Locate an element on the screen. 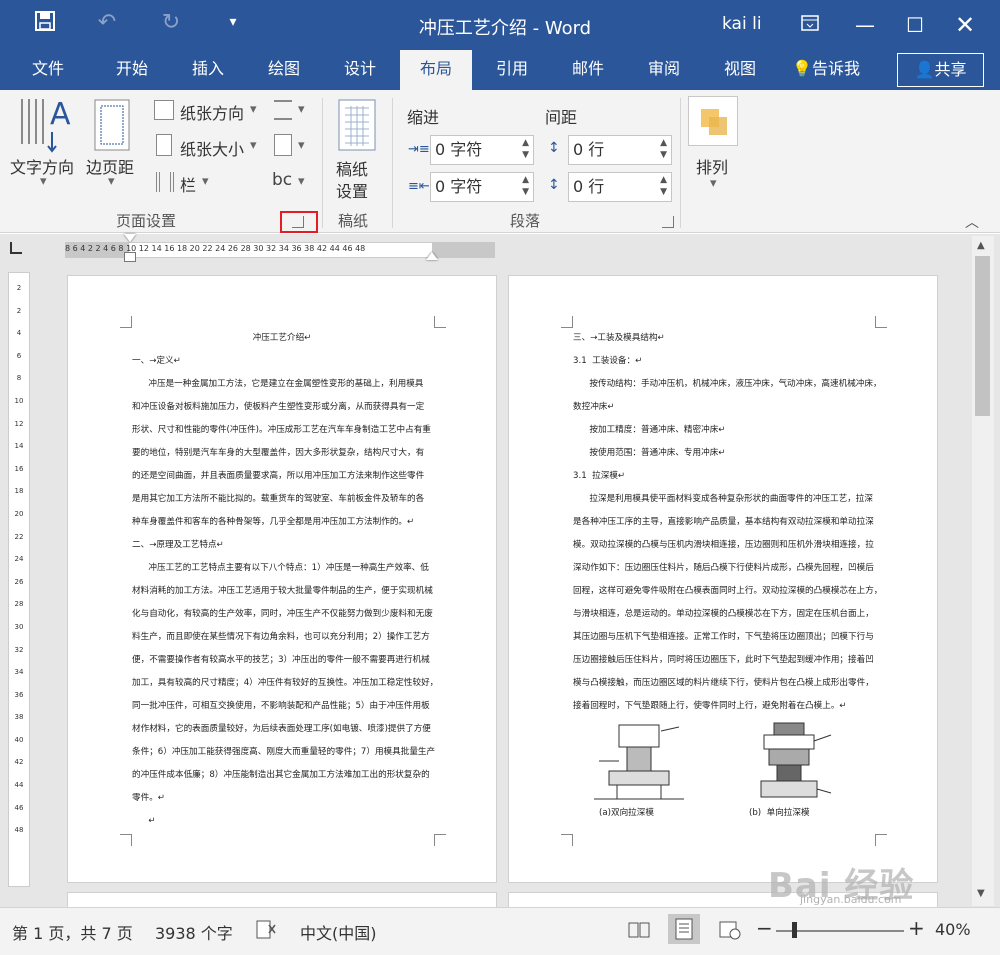 The height and width of the screenshot is (955, 1000). vruler-number: 38 is located at coordinates (19, 717).